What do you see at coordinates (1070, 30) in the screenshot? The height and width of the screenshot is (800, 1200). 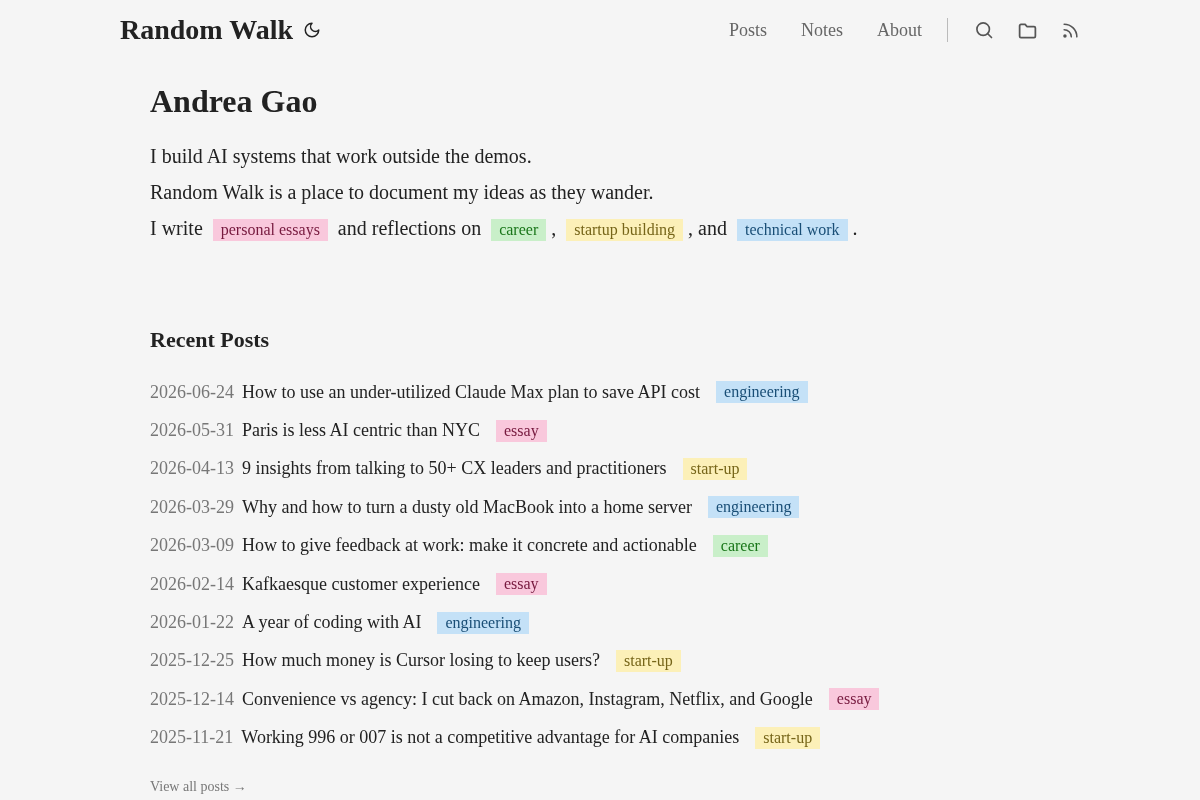 I see `rss-icon` at bounding box center [1070, 30].